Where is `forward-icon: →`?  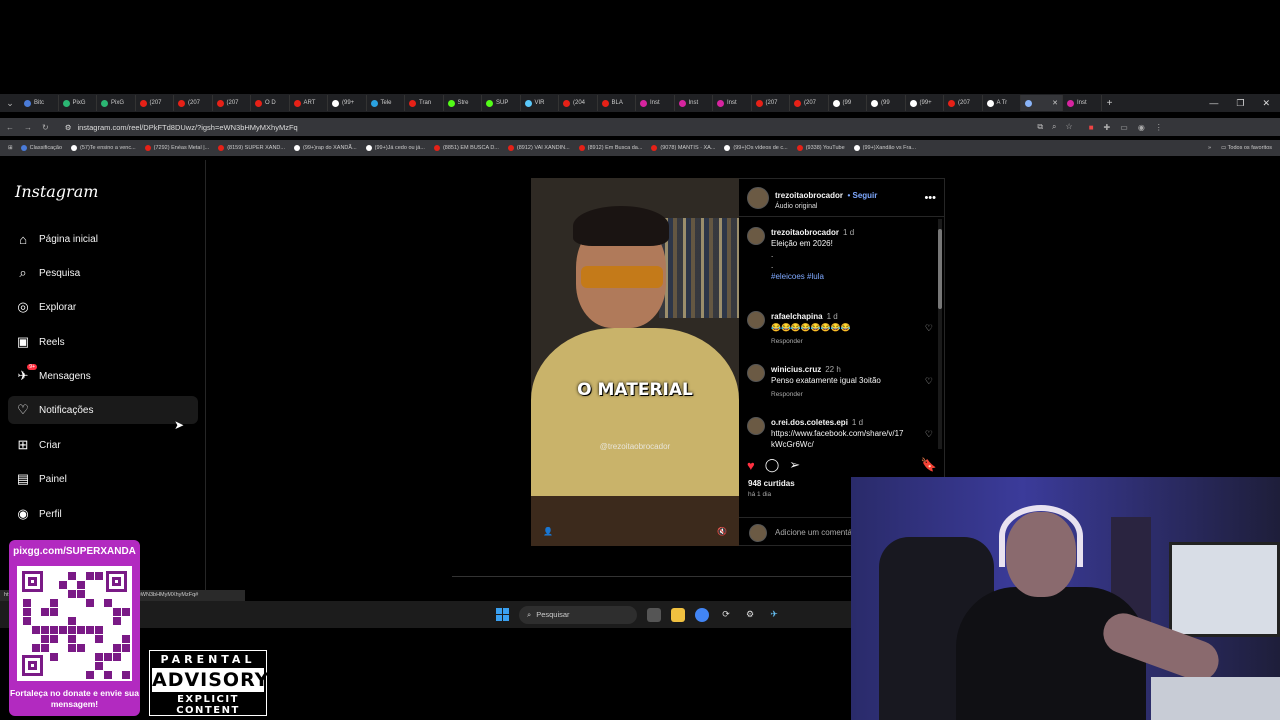
forward-icon: → is located at coordinates (28, 127).